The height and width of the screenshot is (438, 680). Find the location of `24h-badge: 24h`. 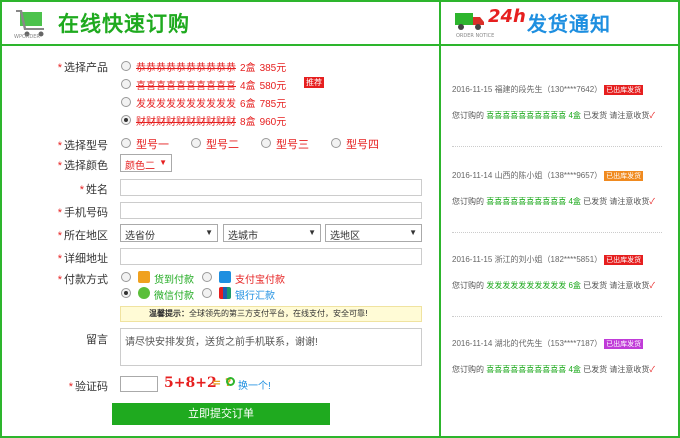

24h-badge: 24h is located at coordinates (507, 16).